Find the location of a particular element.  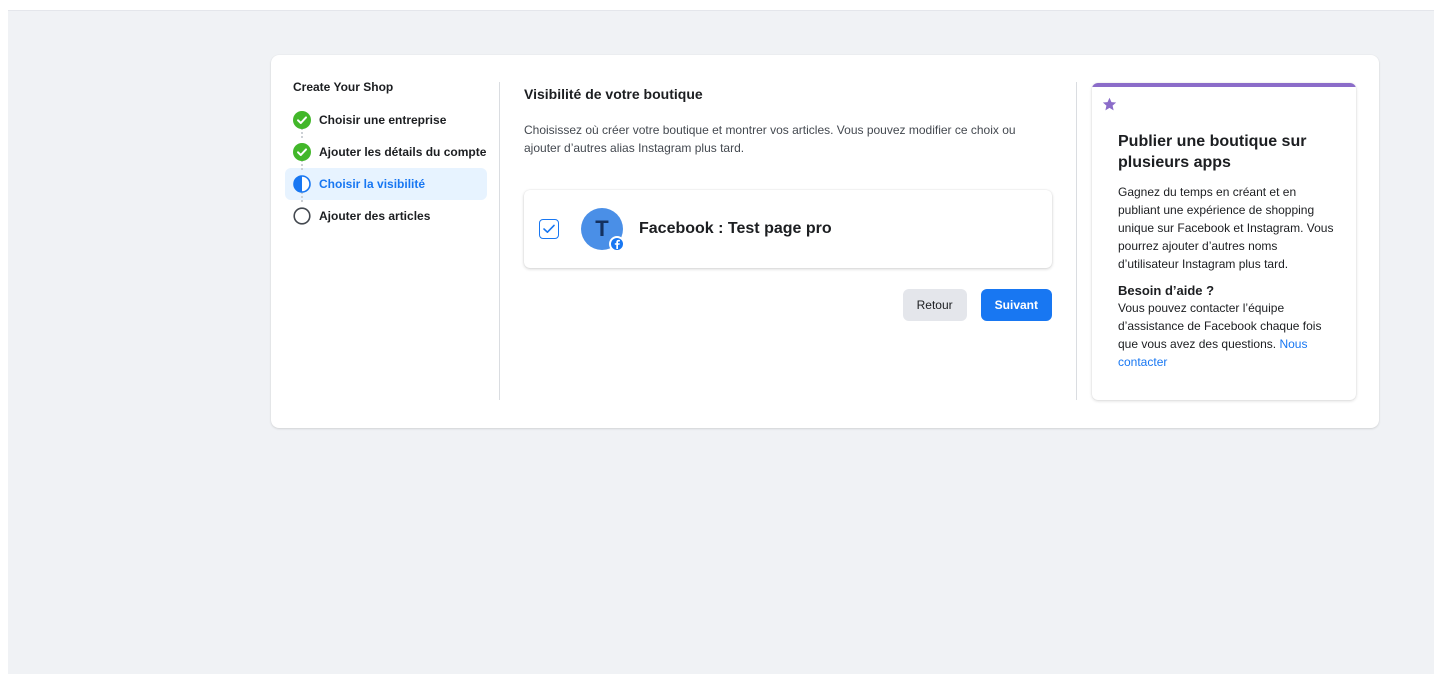

half-circle-icon is located at coordinates (302, 184).